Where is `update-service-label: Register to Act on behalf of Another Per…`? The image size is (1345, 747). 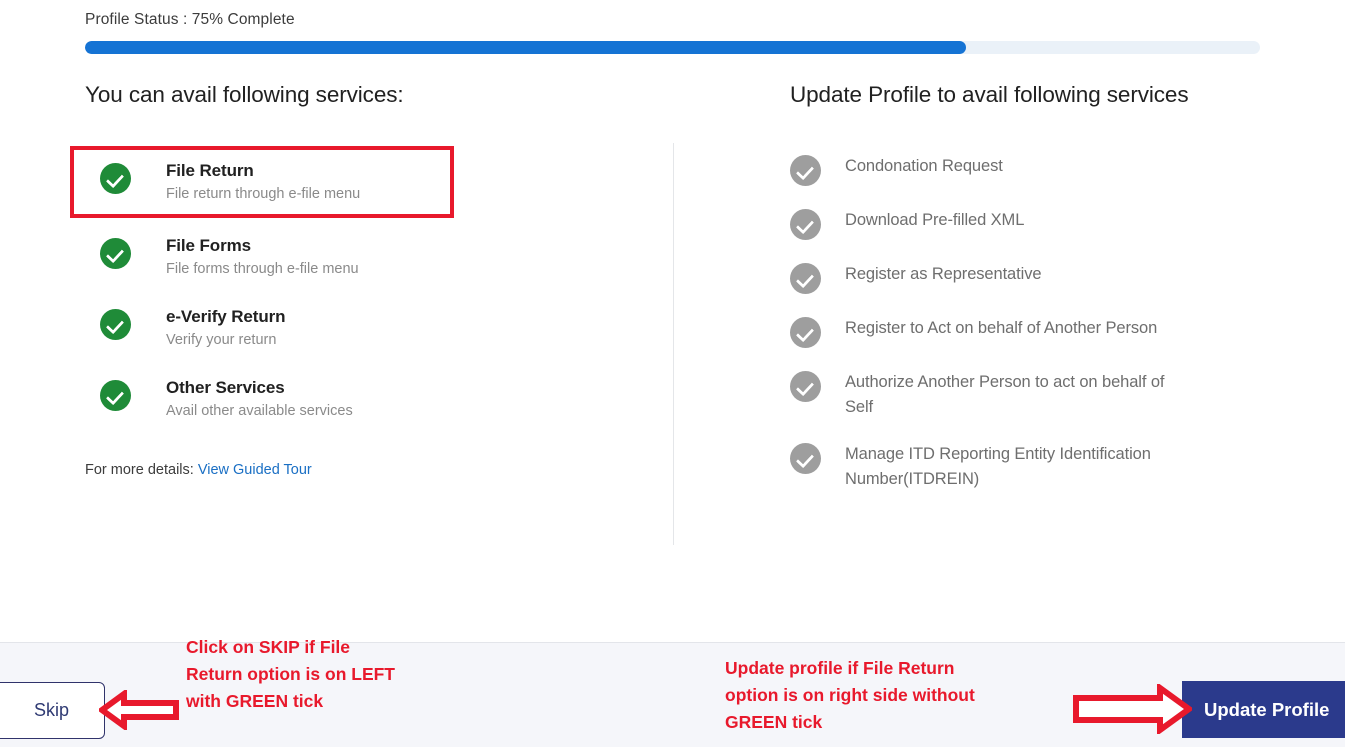 update-service-label: Register to Act on behalf of Another Per… is located at coordinates (1001, 328).